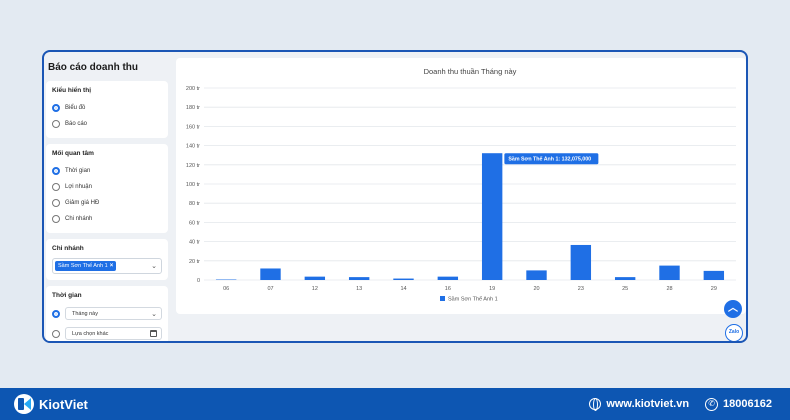  I want to click on radio-report: Báo cáo, so click(107, 124).